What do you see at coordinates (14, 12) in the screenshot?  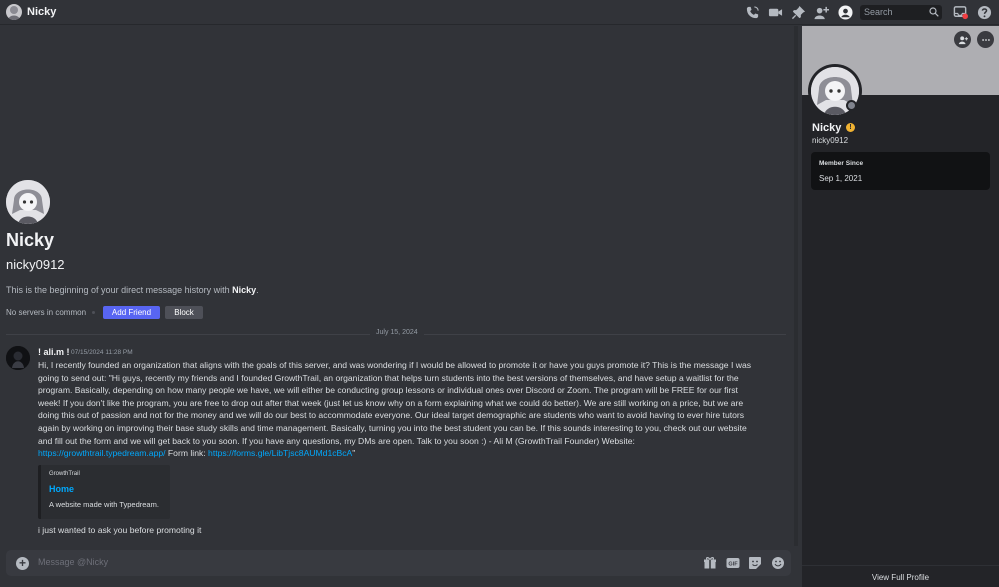 I see `dm-avatar` at bounding box center [14, 12].